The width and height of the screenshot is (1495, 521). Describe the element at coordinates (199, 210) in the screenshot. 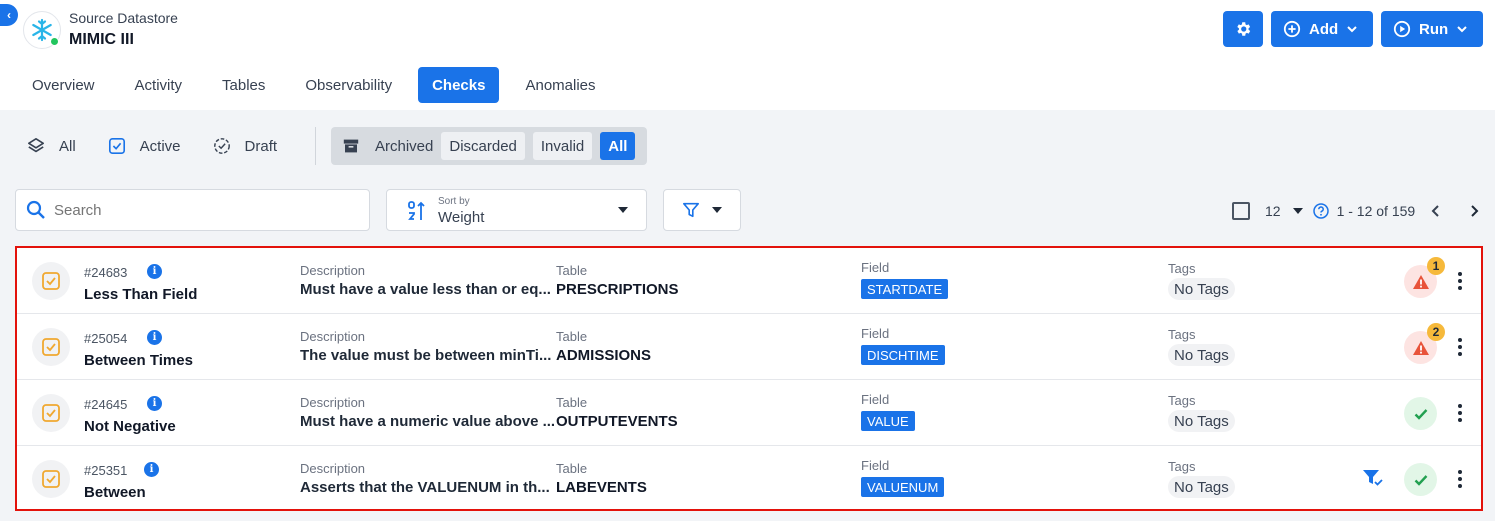

I see `search-input` at that location.